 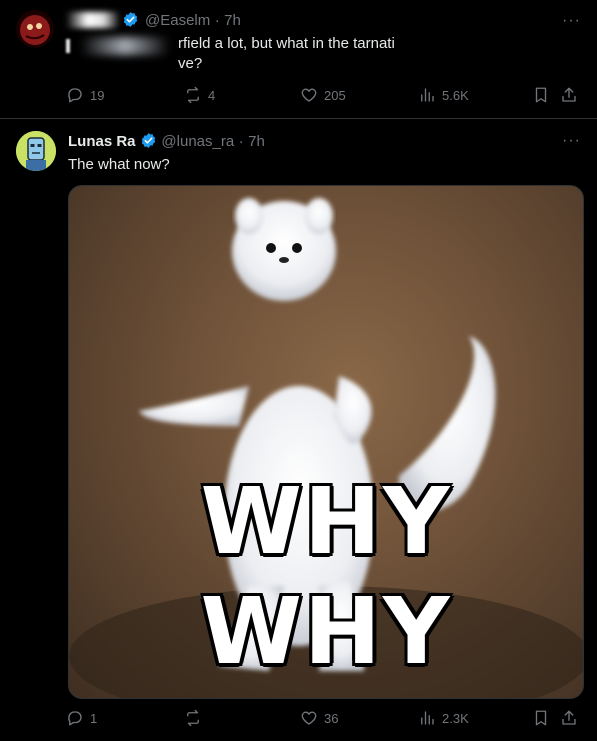 I want to click on views-count: 2.3K, so click(x=455, y=718).